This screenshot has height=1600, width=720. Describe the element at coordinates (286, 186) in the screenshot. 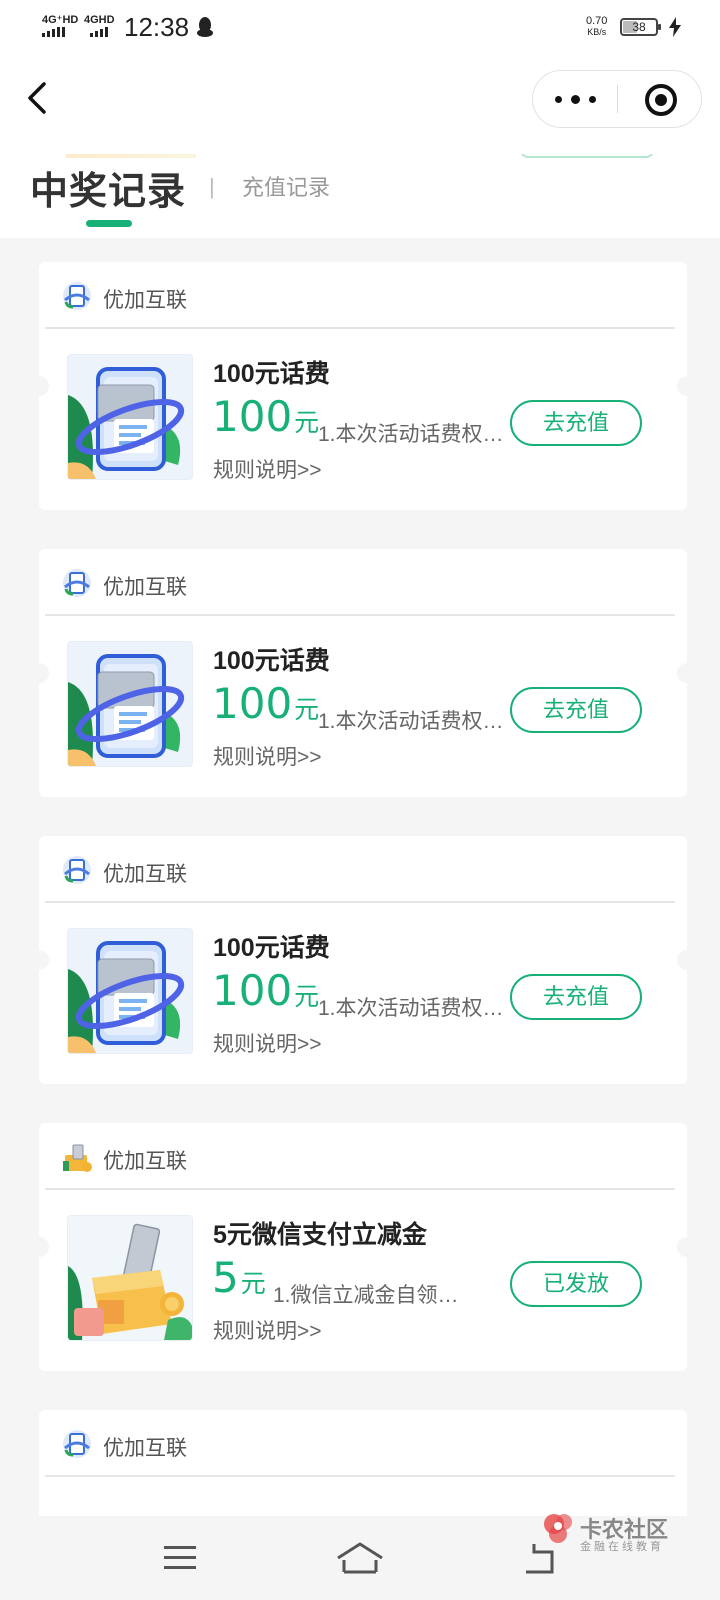

I see `tab-recharge-records: 充值记录` at that location.